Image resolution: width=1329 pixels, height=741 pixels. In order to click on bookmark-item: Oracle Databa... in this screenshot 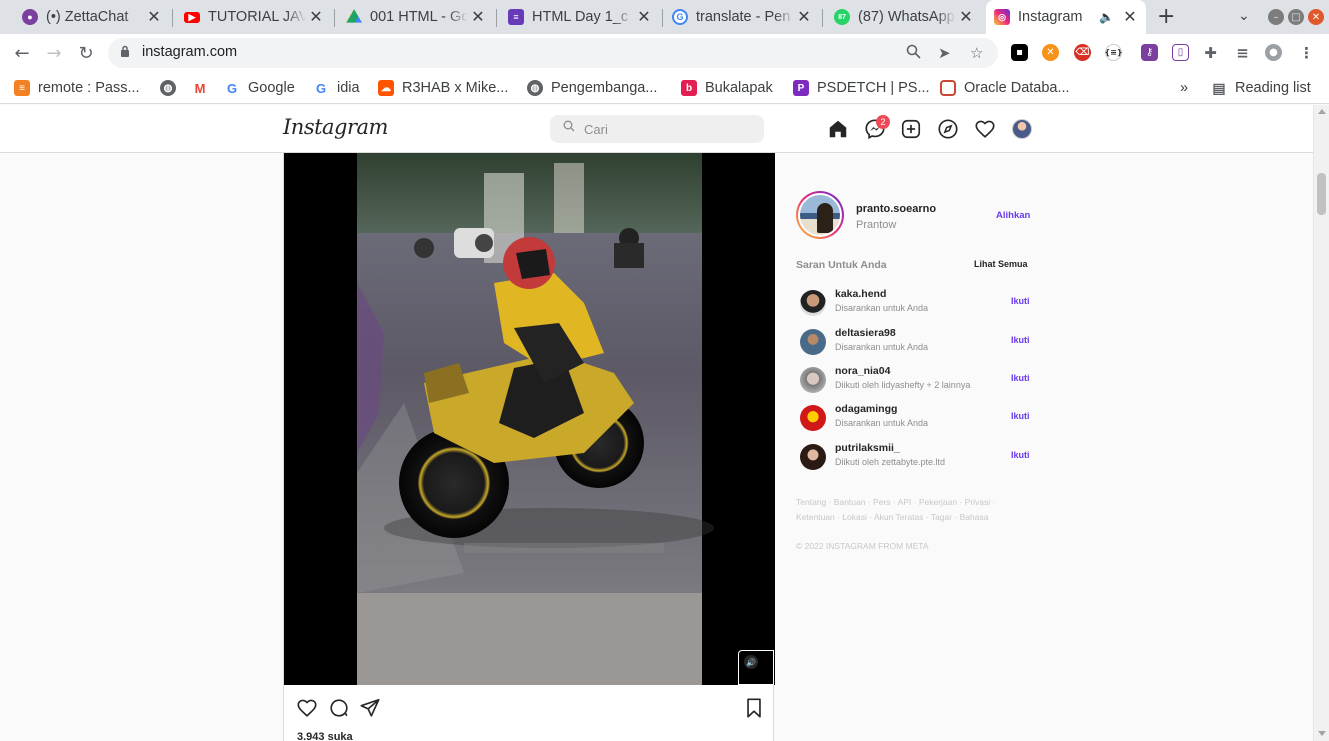, I will do `click(1005, 88)`.